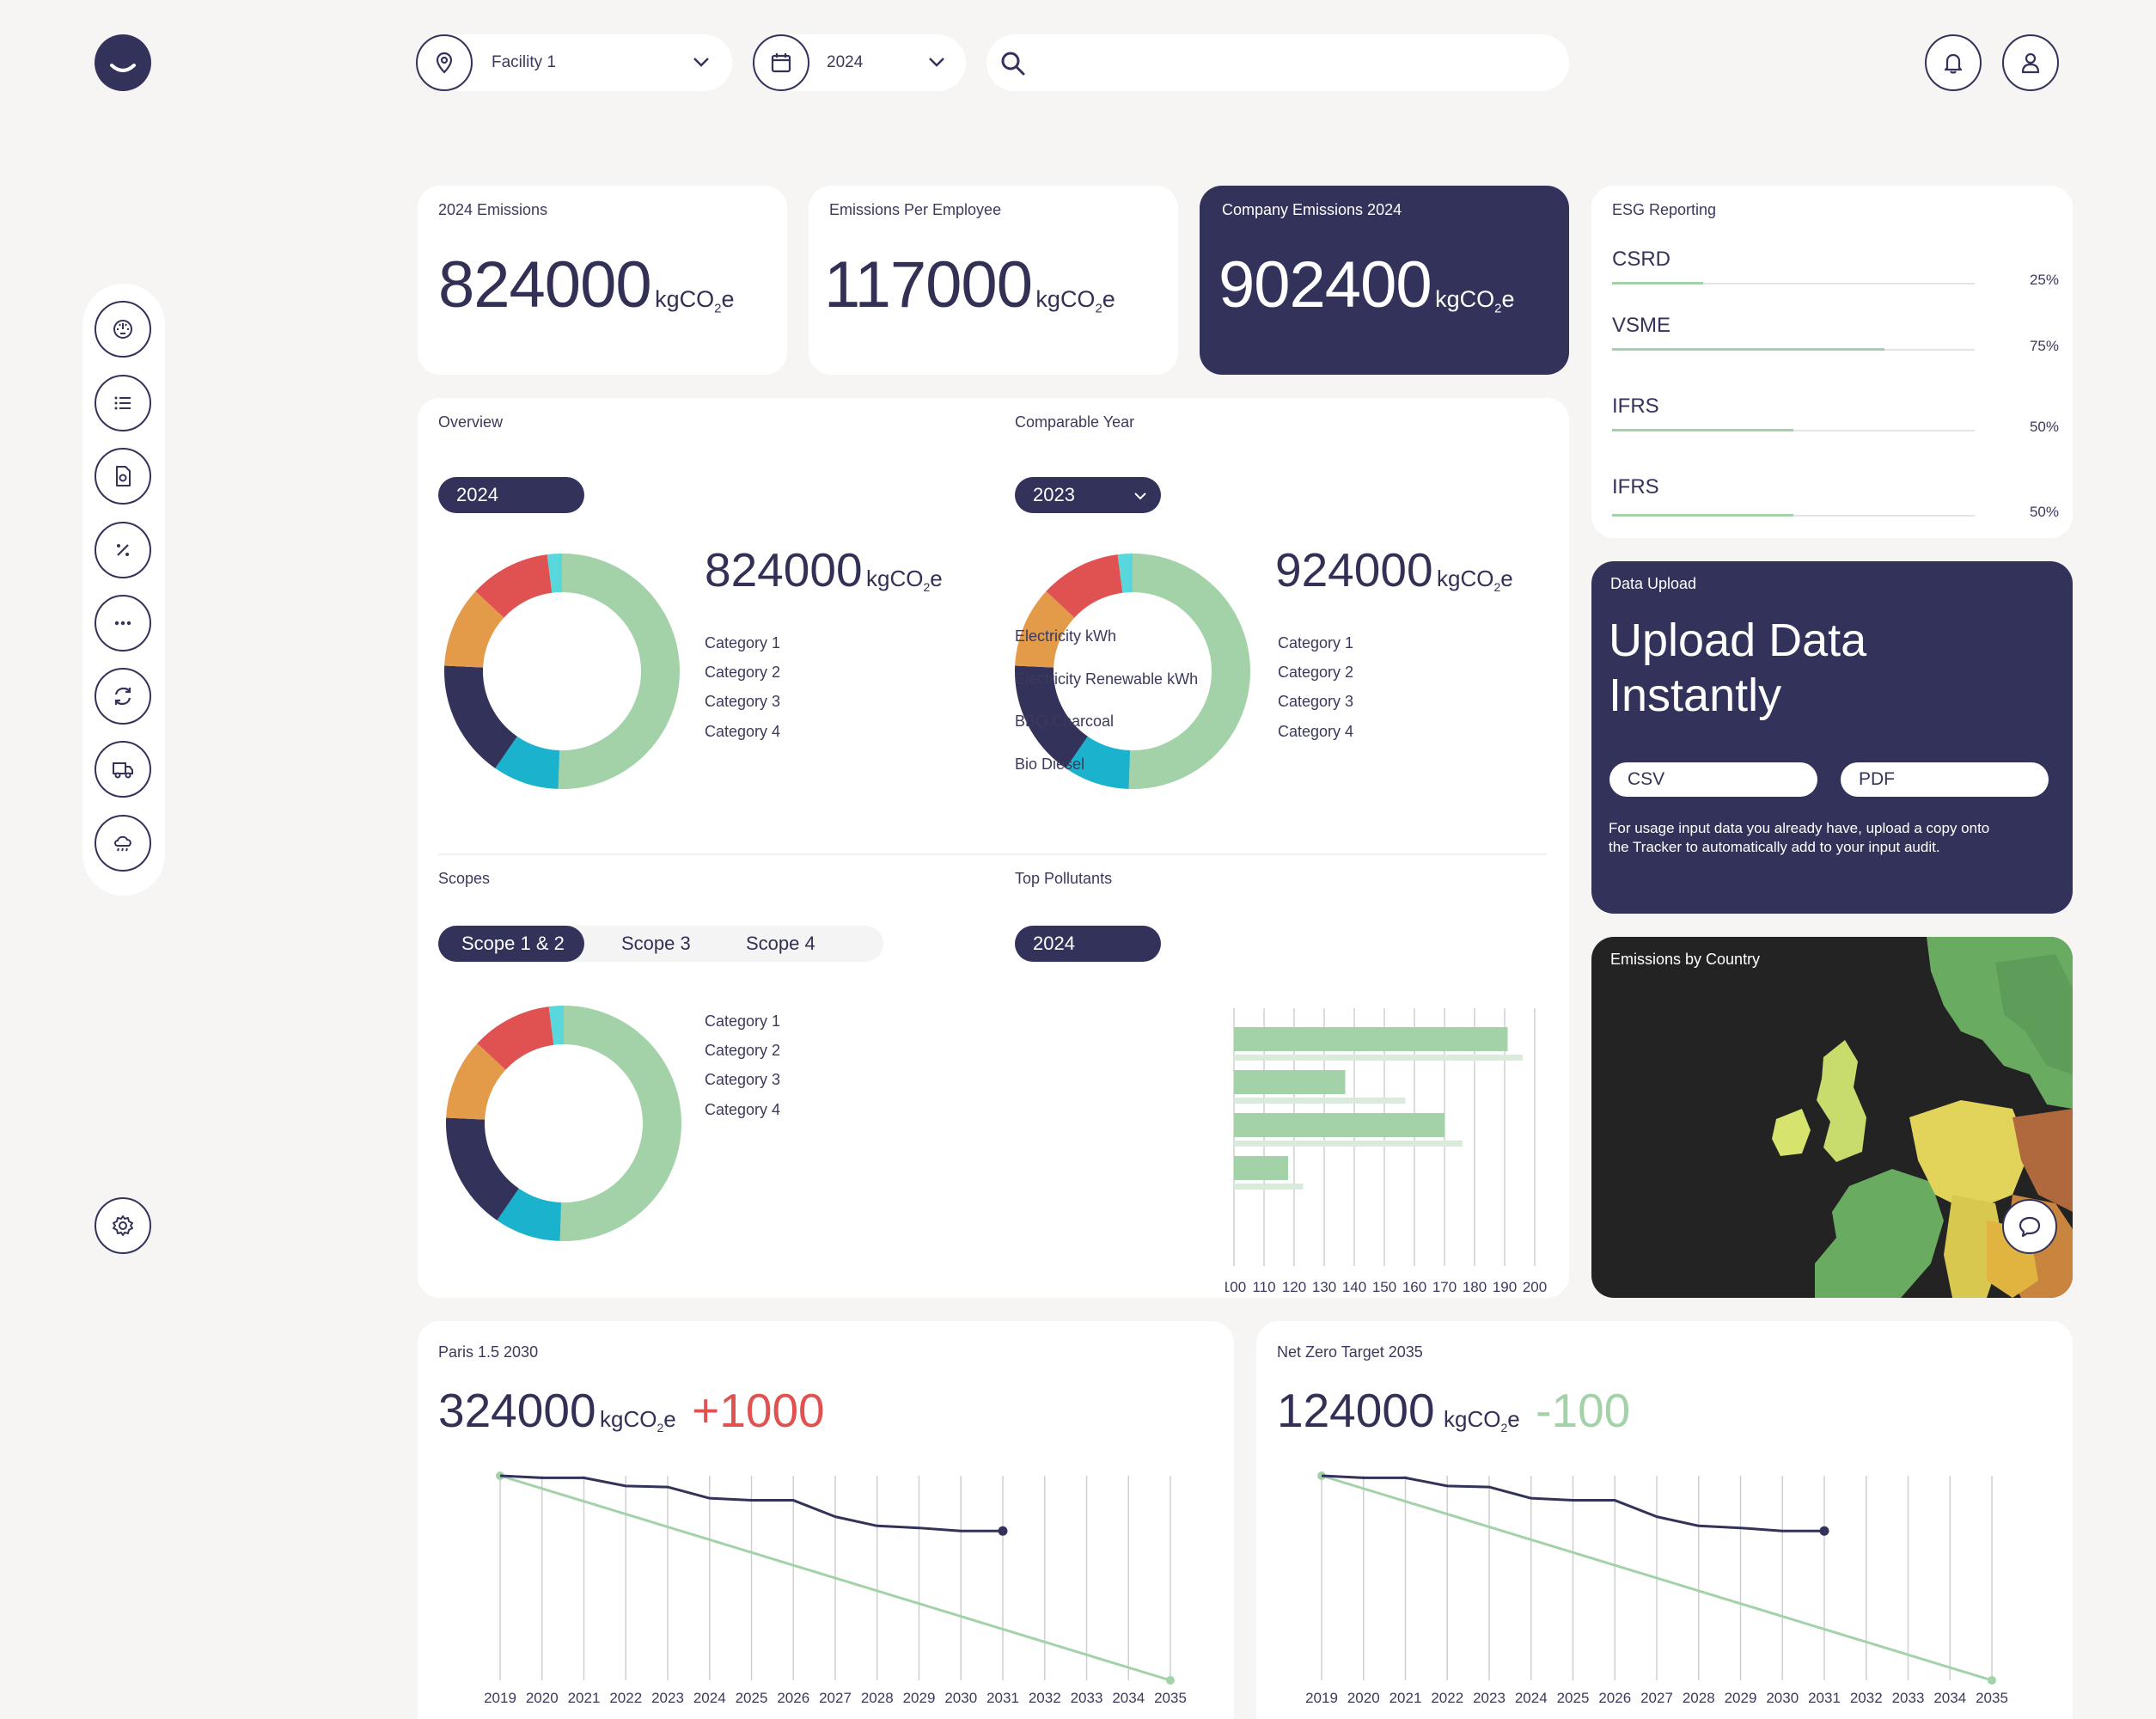 The image size is (2156, 1719). Describe the element at coordinates (1908, 1698) in the screenshot. I see `x-tick-label: 2033` at that location.